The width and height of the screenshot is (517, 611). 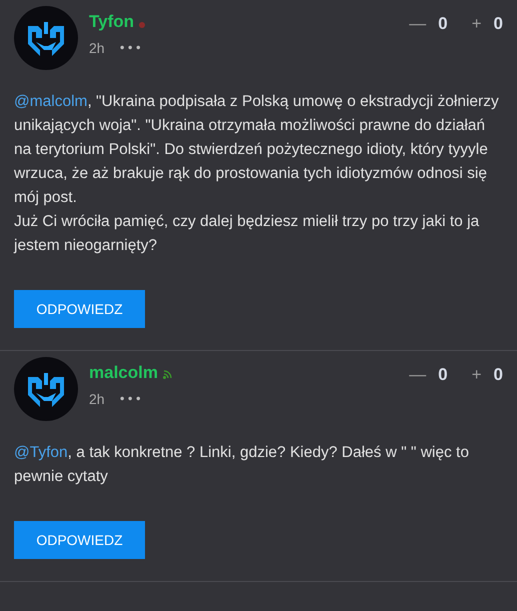 What do you see at coordinates (123, 373) in the screenshot?
I see `username: malcolm` at bounding box center [123, 373].